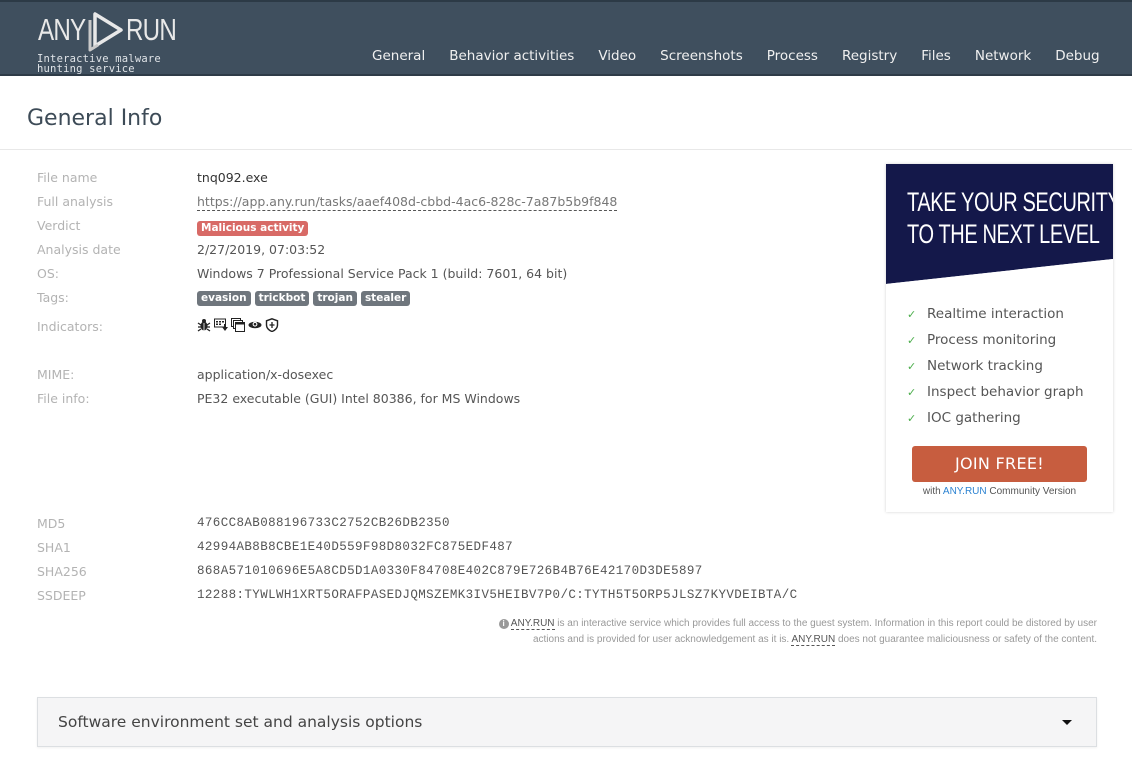 The height and width of the screenshot is (783, 1132). What do you see at coordinates (221, 325) in the screenshot?
I see `network-download-icon` at bounding box center [221, 325].